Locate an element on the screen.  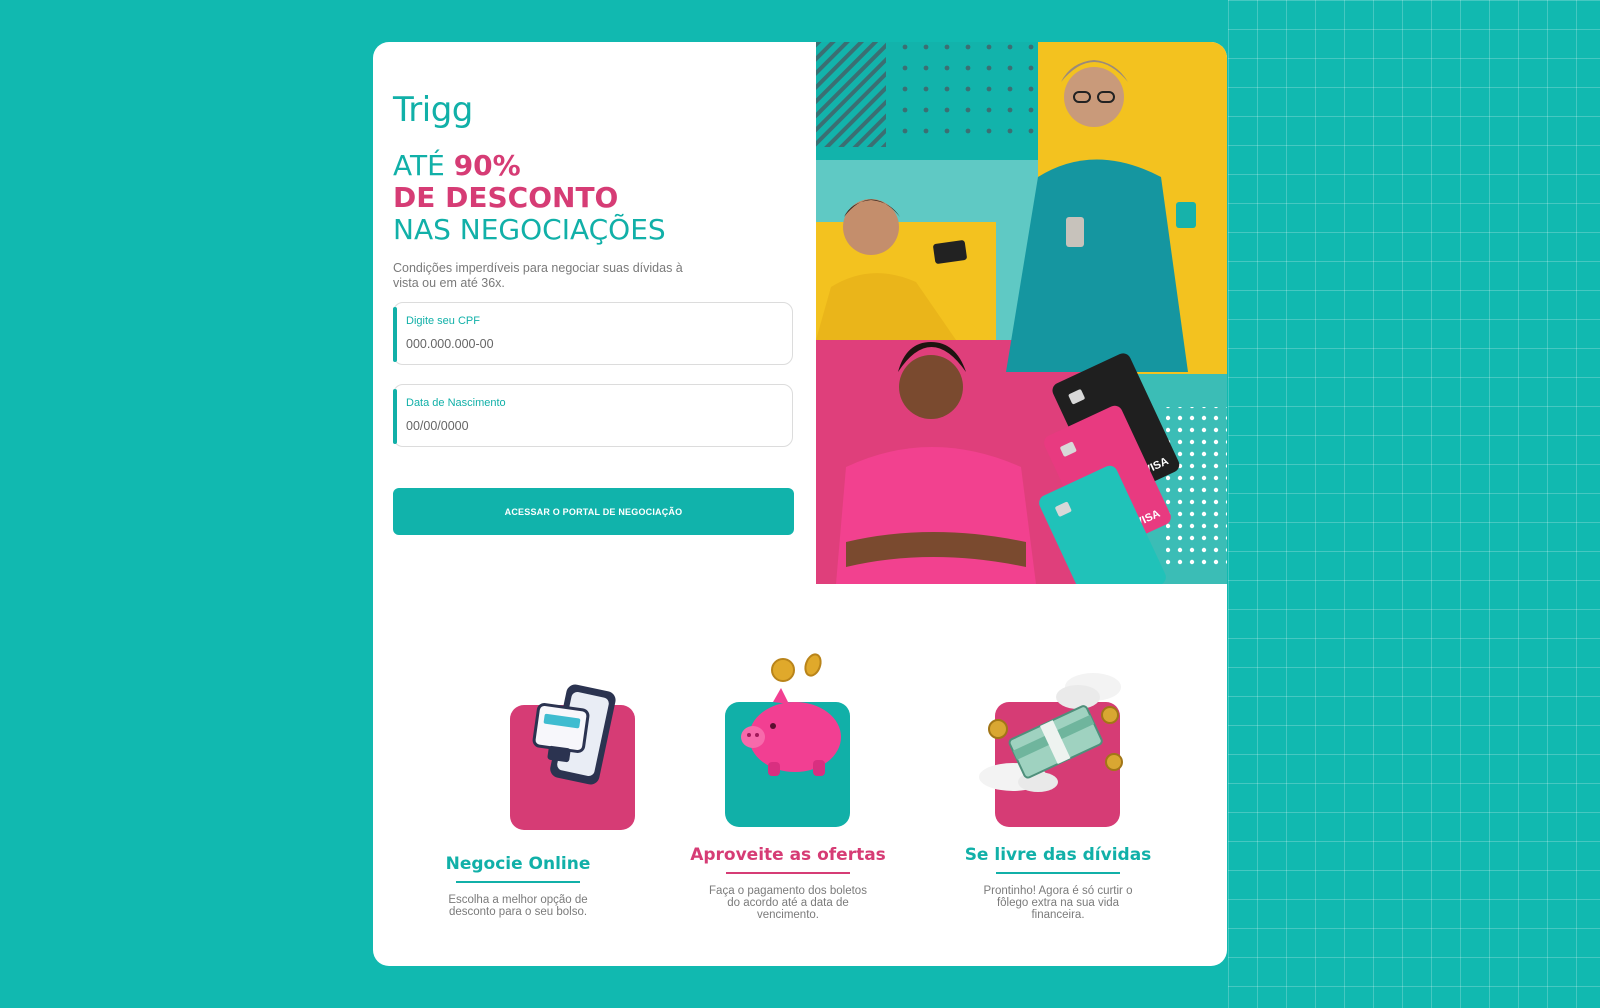
feature-title: Se livre das dívidas is located at coordinates (1058, 855).